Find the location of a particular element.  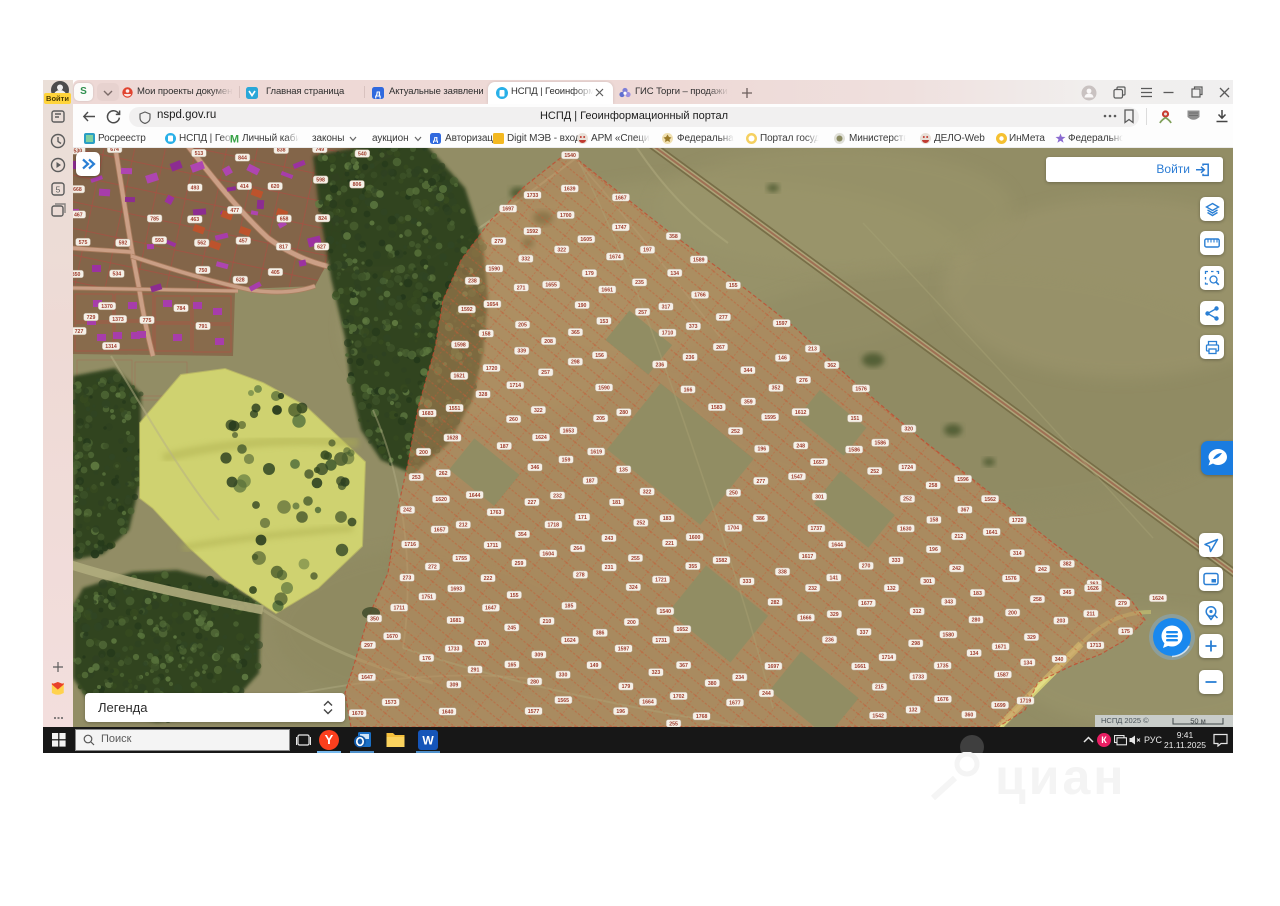

svg-text: M is located at coordinates (234, 138).